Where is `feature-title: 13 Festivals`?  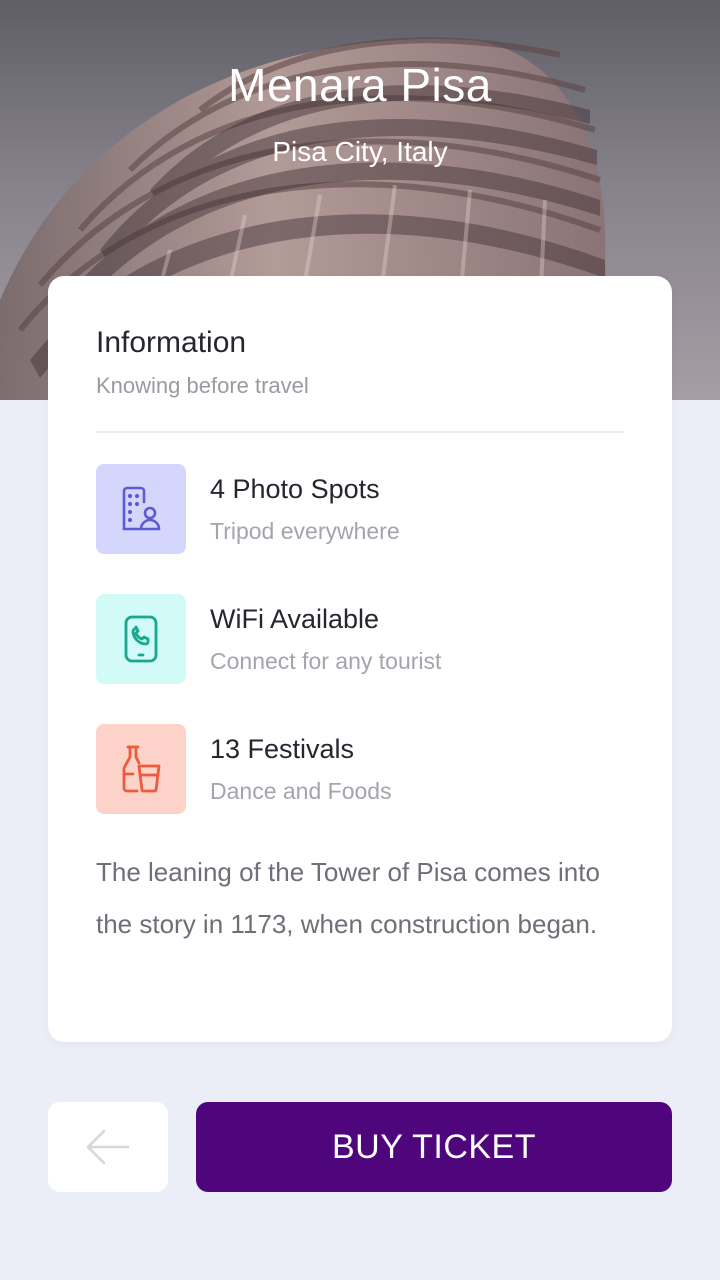
feature-title: 13 Festivals is located at coordinates (282, 749).